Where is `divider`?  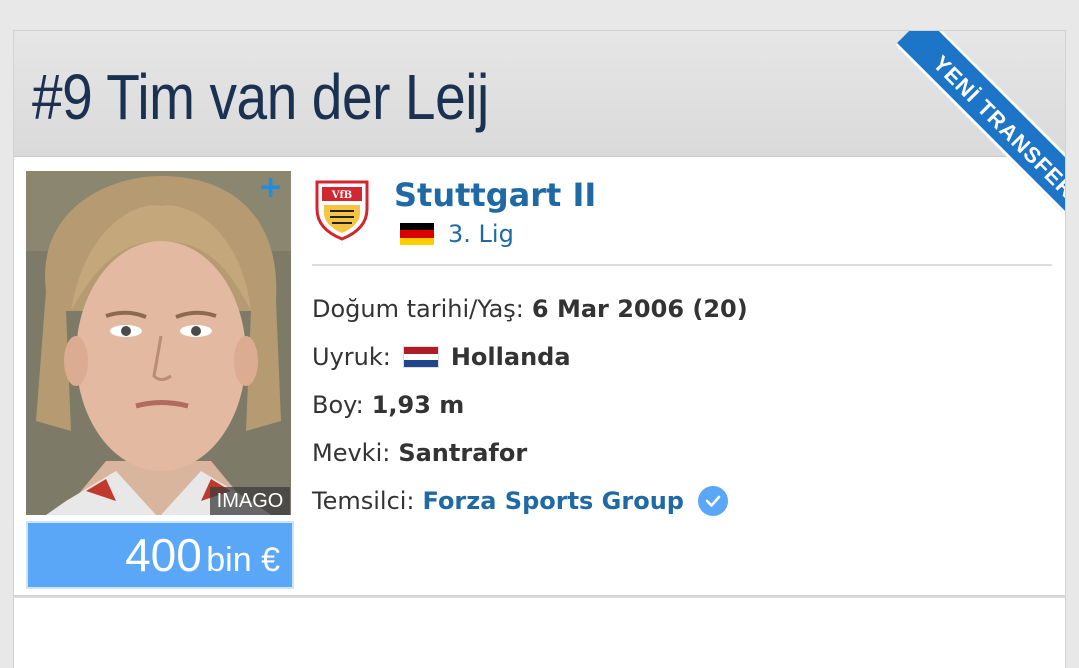 divider is located at coordinates (682, 265).